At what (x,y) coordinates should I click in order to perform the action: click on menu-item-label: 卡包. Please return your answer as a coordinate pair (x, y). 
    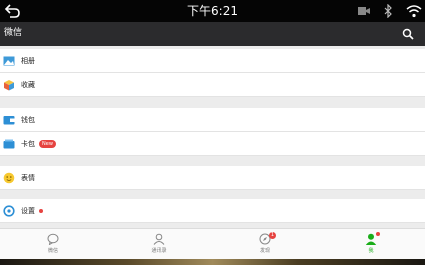
    Looking at the image, I should click on (28, 144).